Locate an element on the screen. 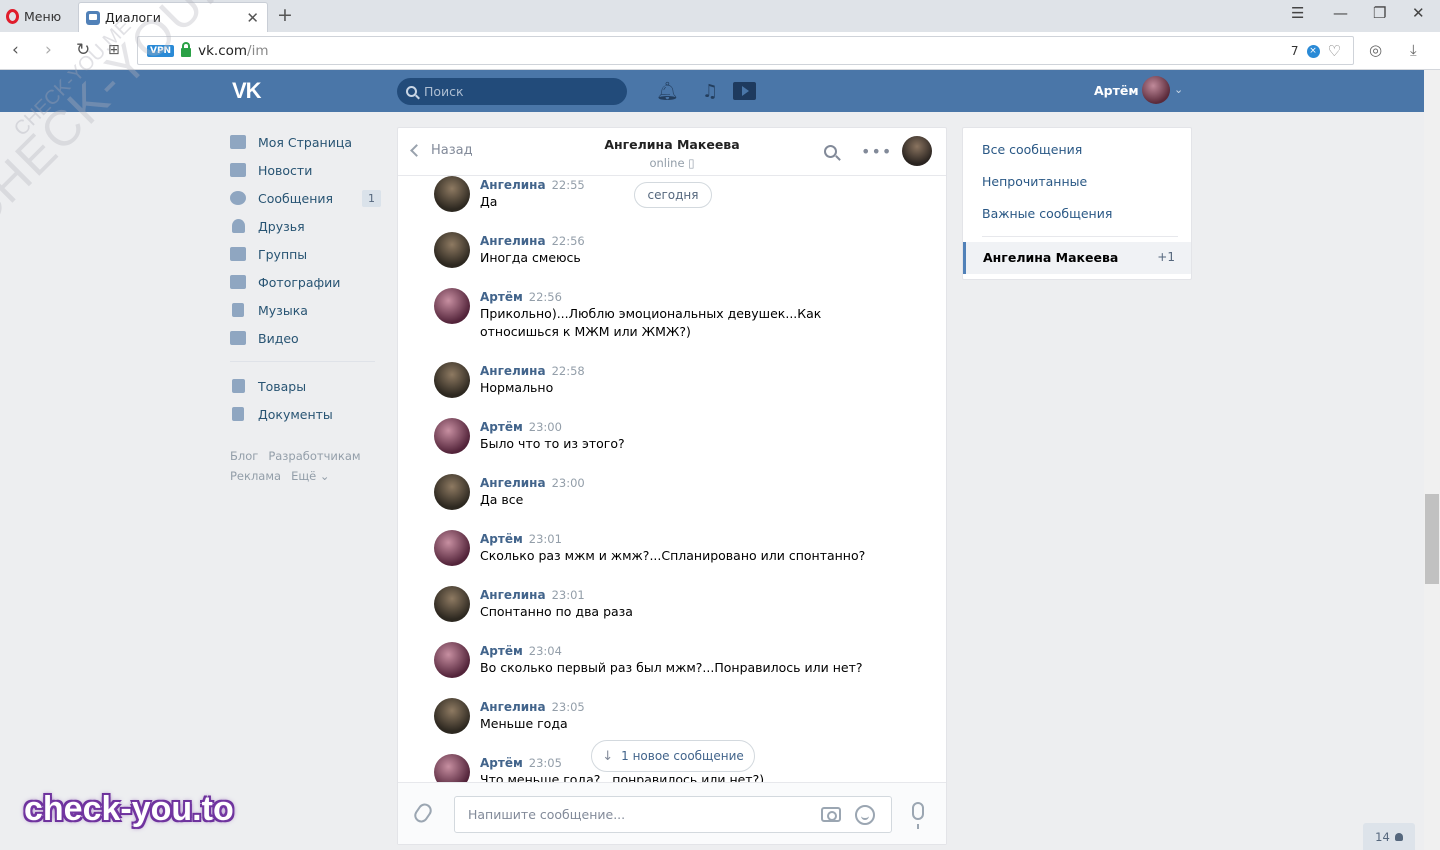 The height and width of the screenshot is (850, 1440). restore-icon: ❐ is located at coordinates (1379, 13).